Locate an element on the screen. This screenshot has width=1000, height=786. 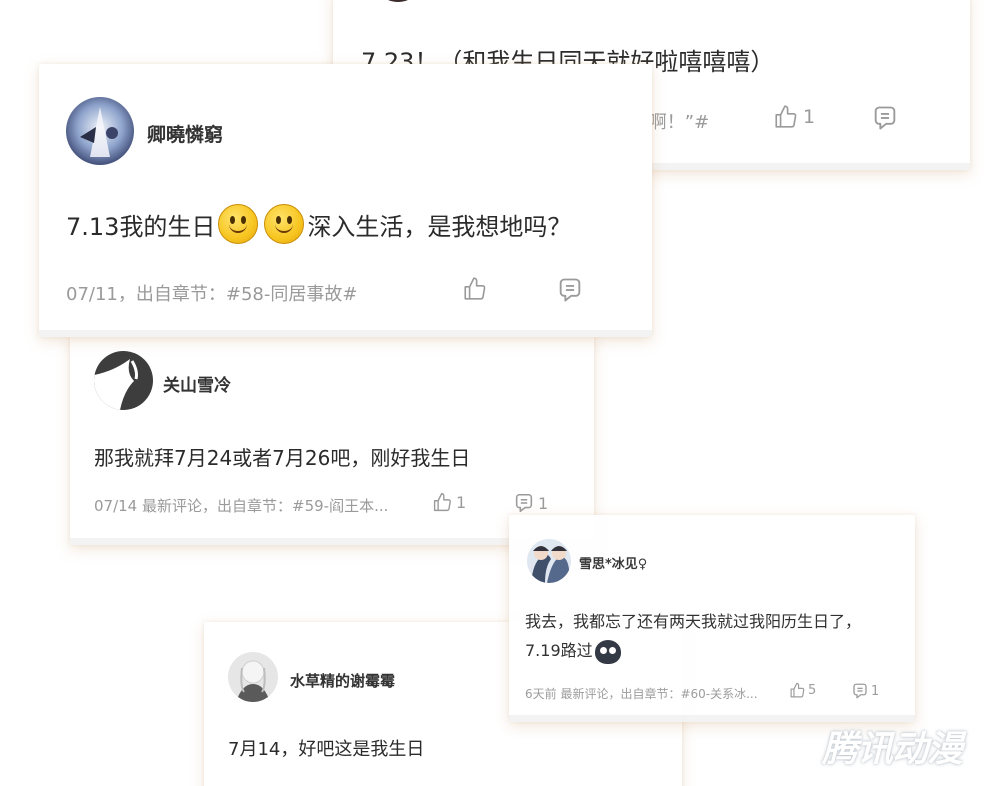
comment-text-start: 7.13我的生日 is located at coordinates (141, 226).